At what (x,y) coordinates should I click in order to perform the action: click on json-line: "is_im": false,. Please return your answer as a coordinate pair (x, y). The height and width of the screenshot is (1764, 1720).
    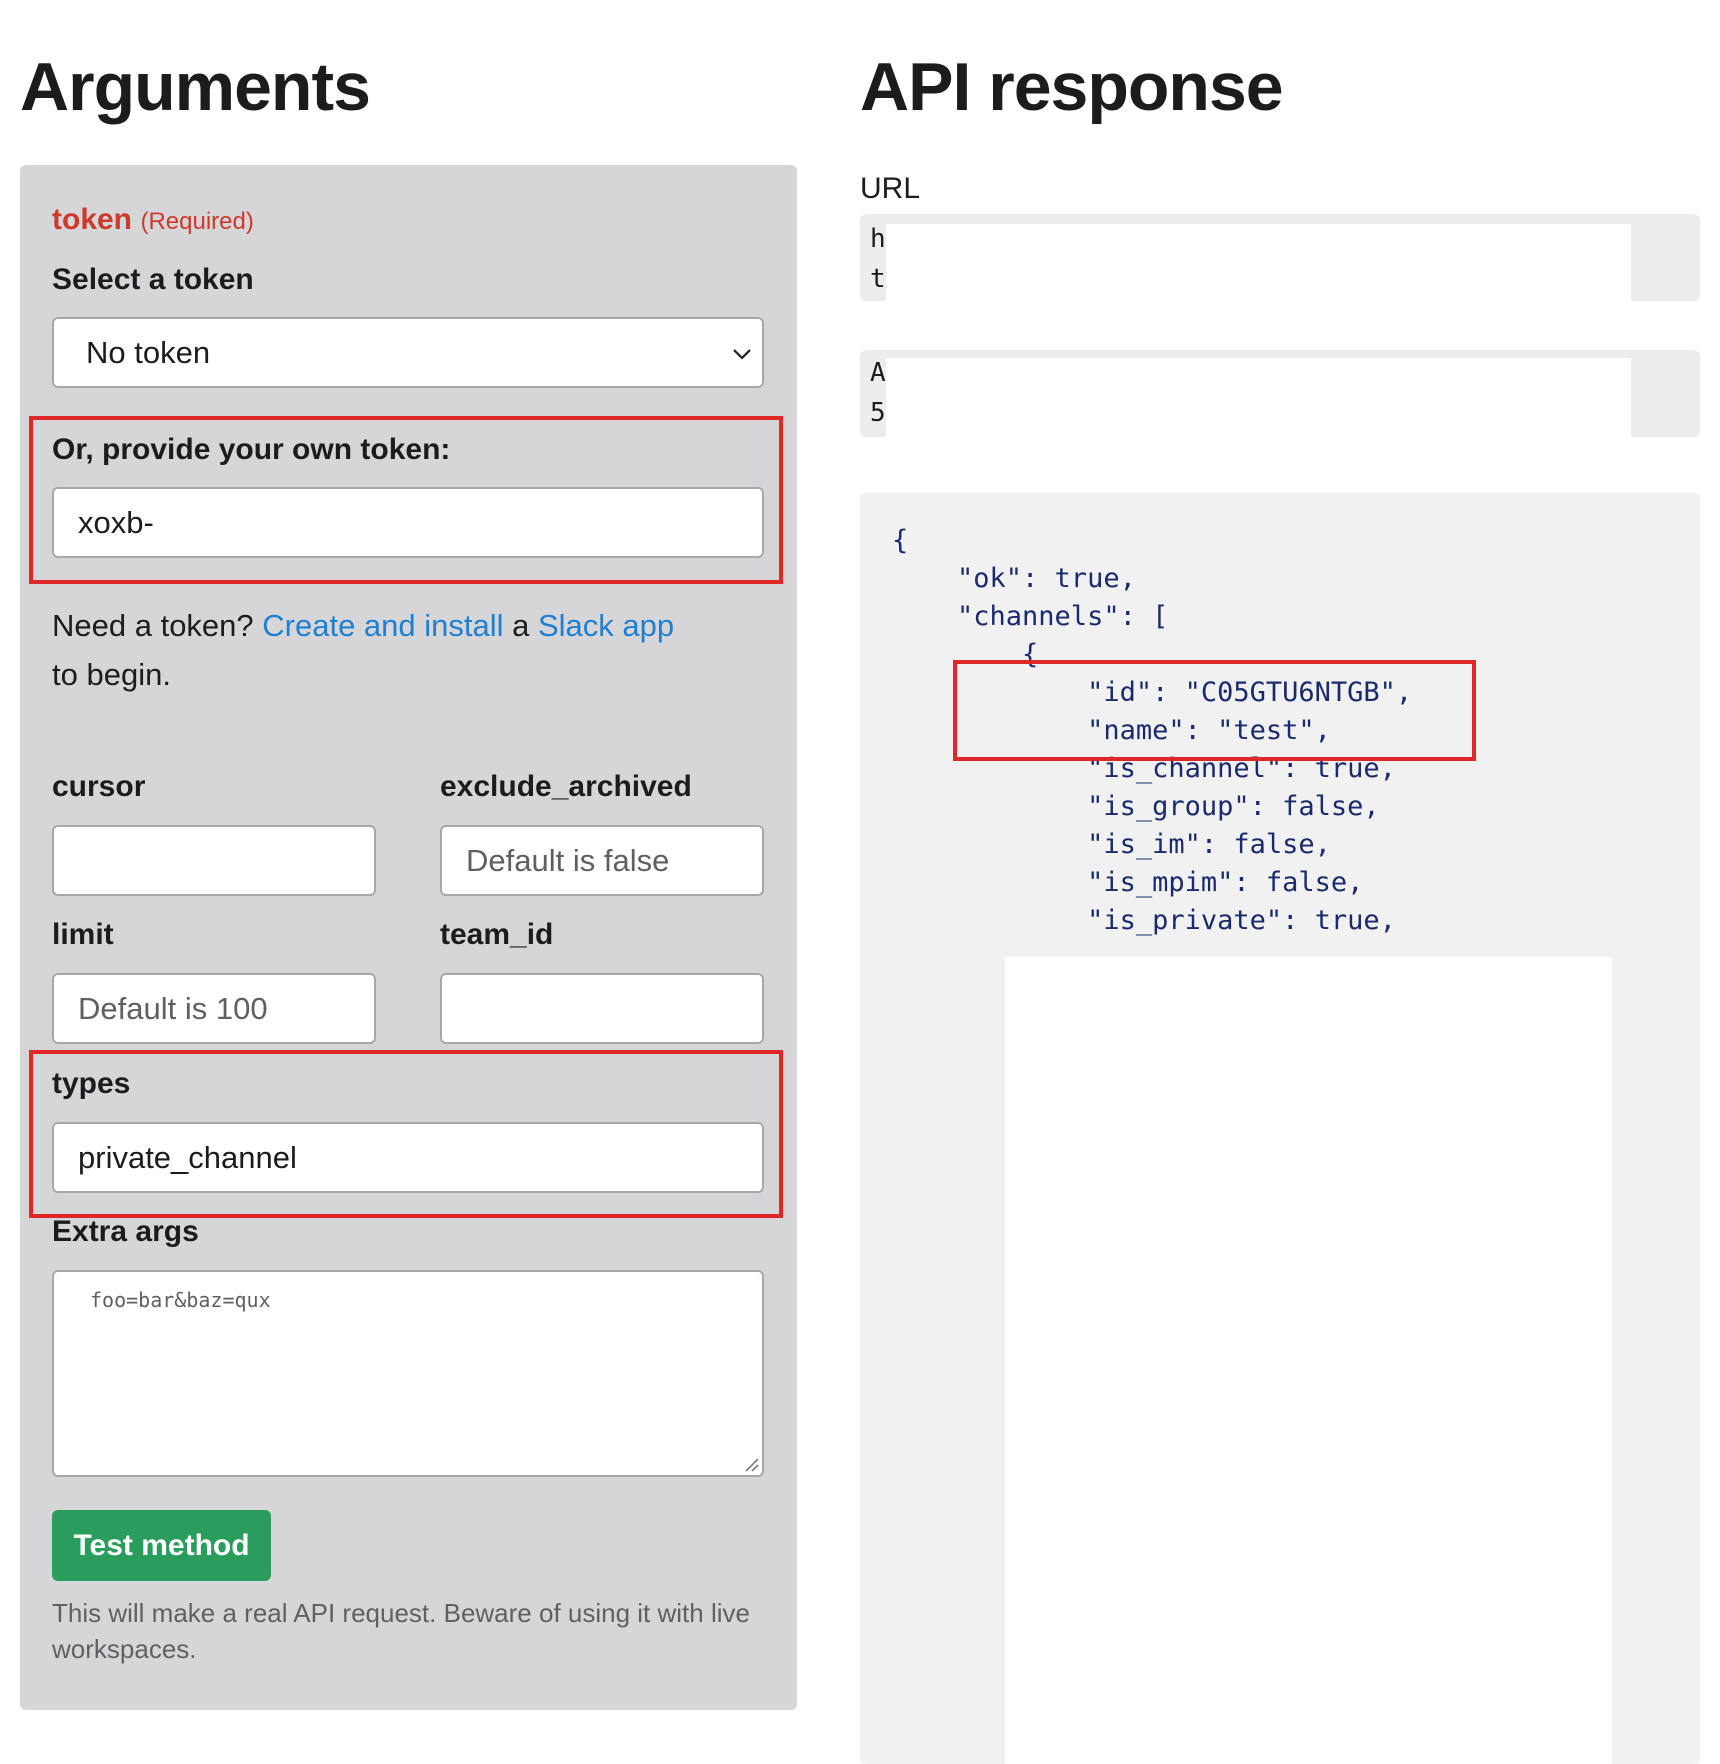
    Looking at the image, I should click on (1111, 844).